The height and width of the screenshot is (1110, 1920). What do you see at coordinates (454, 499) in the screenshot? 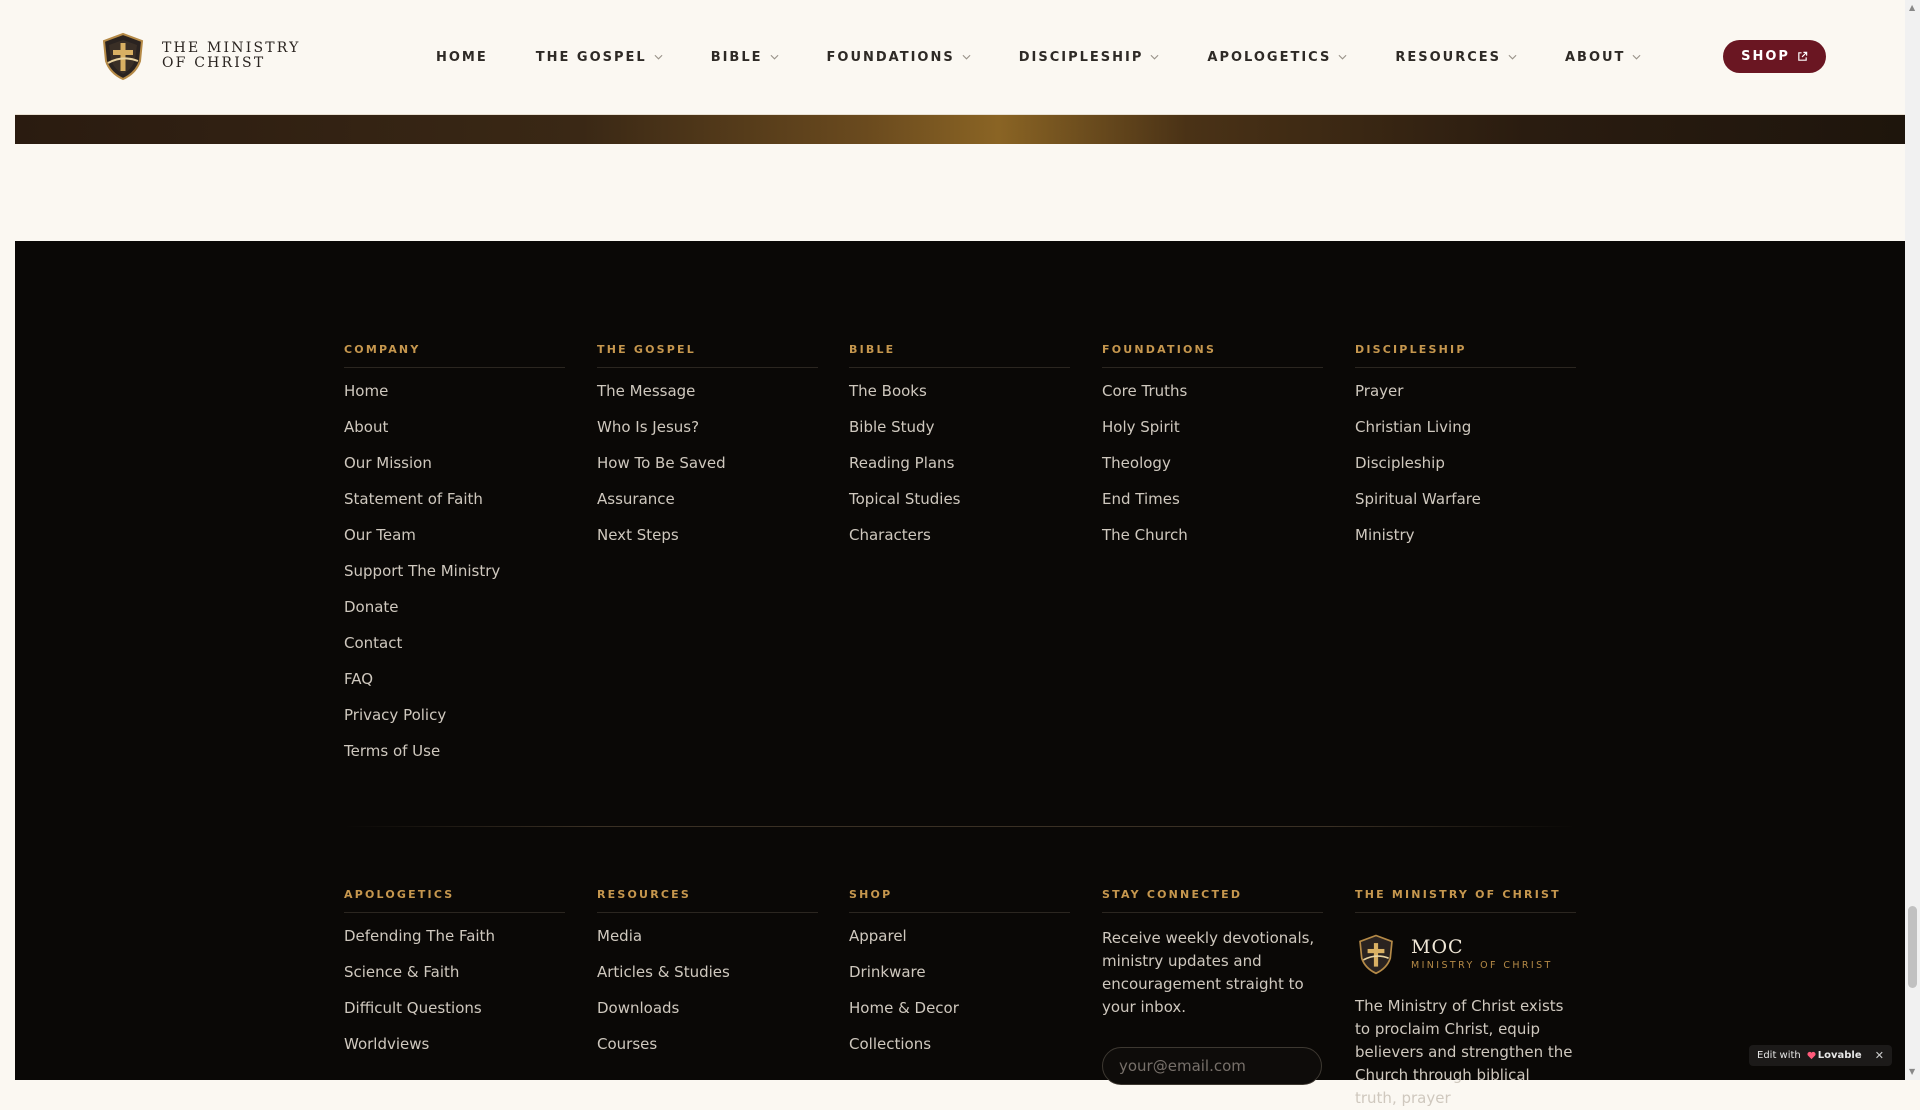
I see `footer-link: Statement of Faith` at bounding box center [454, 499].